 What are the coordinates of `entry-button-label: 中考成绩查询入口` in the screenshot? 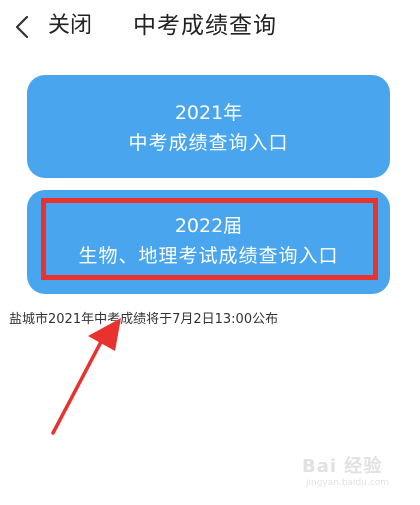 It's located at (208, 143).